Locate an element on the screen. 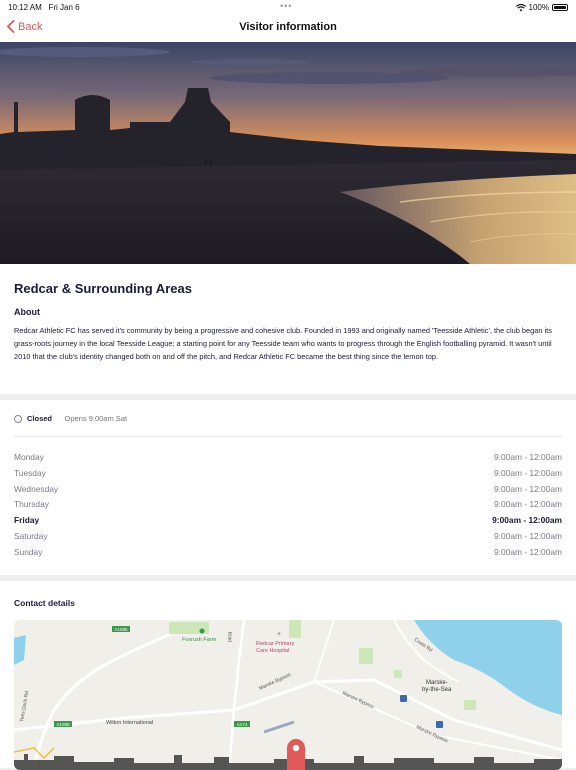 The height and width of the screenshot is (770, 576). map-label-marske-2: by-the-Sea is located at coordinates (437, 690).